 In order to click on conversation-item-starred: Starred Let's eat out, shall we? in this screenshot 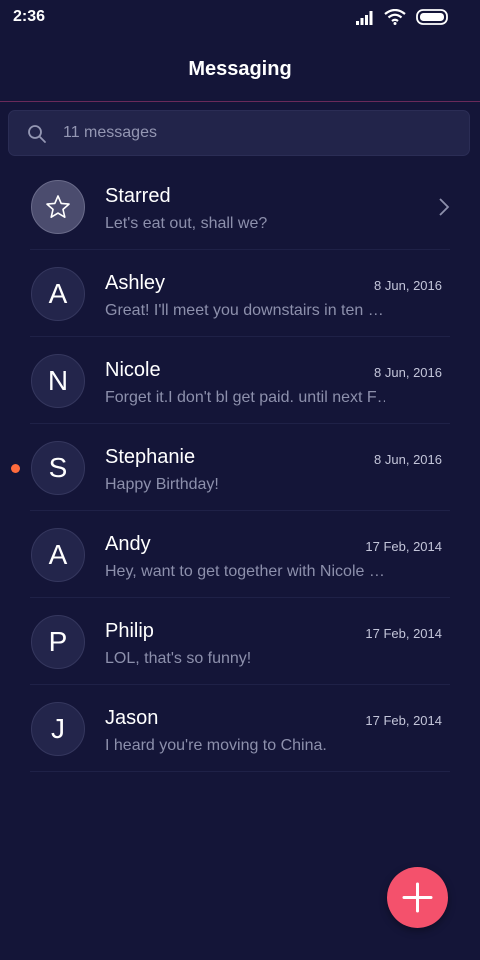, I will do `click(240, 206)`.